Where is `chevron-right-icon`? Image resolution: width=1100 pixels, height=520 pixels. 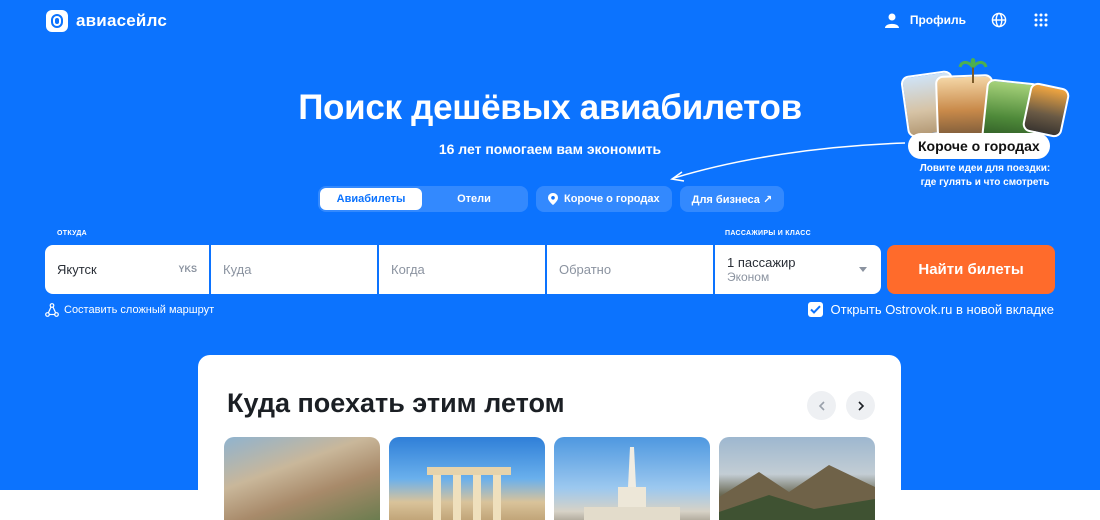
chevron-right-icon is located at coordinates (860, 405).